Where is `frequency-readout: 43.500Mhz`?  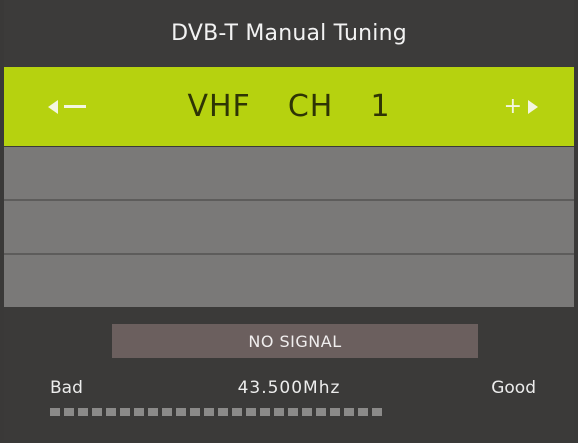
frequency-readout: 43.500Mhz is located at coordinates (289, 388).